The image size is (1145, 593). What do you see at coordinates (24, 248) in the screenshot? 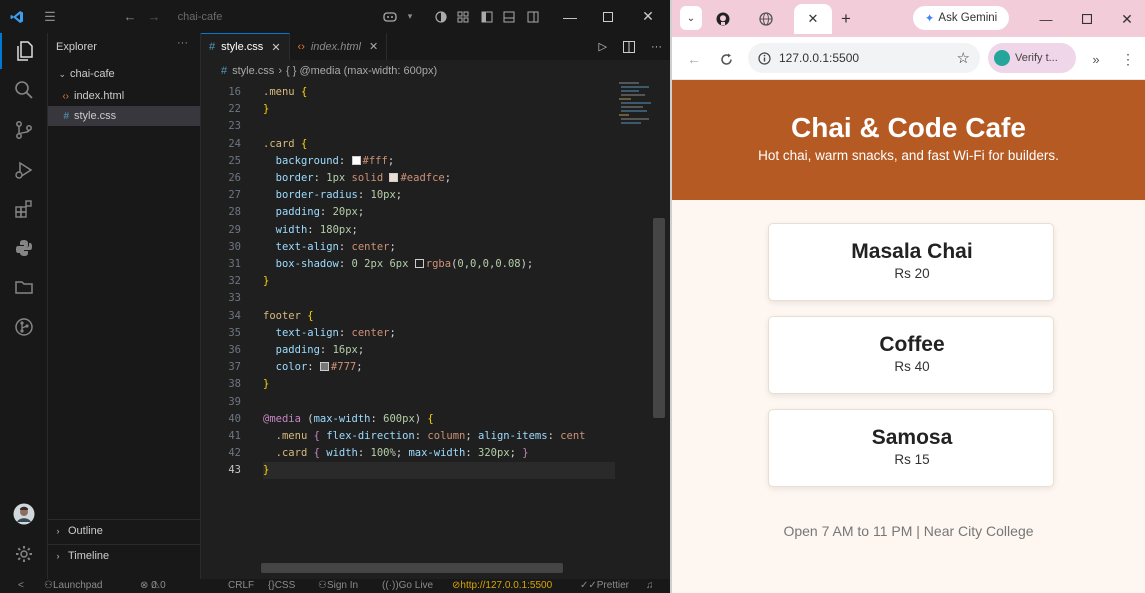
I see `python-icon` at bounding box center [24, 248].